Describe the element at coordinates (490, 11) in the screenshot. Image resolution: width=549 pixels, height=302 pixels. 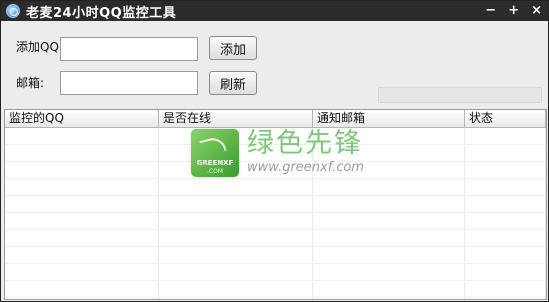
I see `minimize-button: −` at that location.